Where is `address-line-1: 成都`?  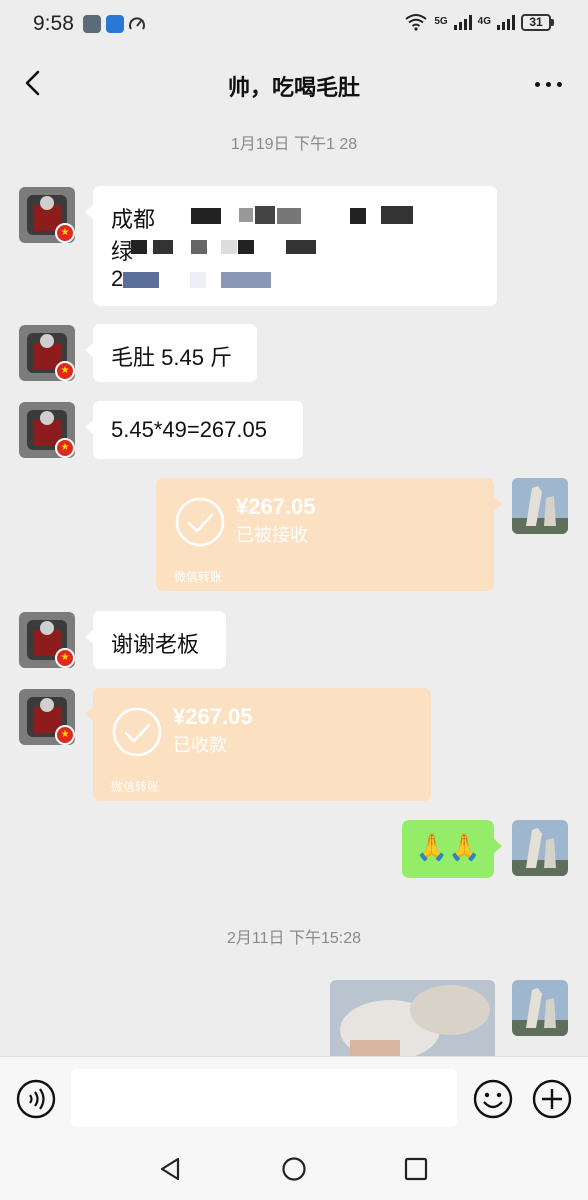 address-line-1: 成都 is located at coordinates (133, 219).